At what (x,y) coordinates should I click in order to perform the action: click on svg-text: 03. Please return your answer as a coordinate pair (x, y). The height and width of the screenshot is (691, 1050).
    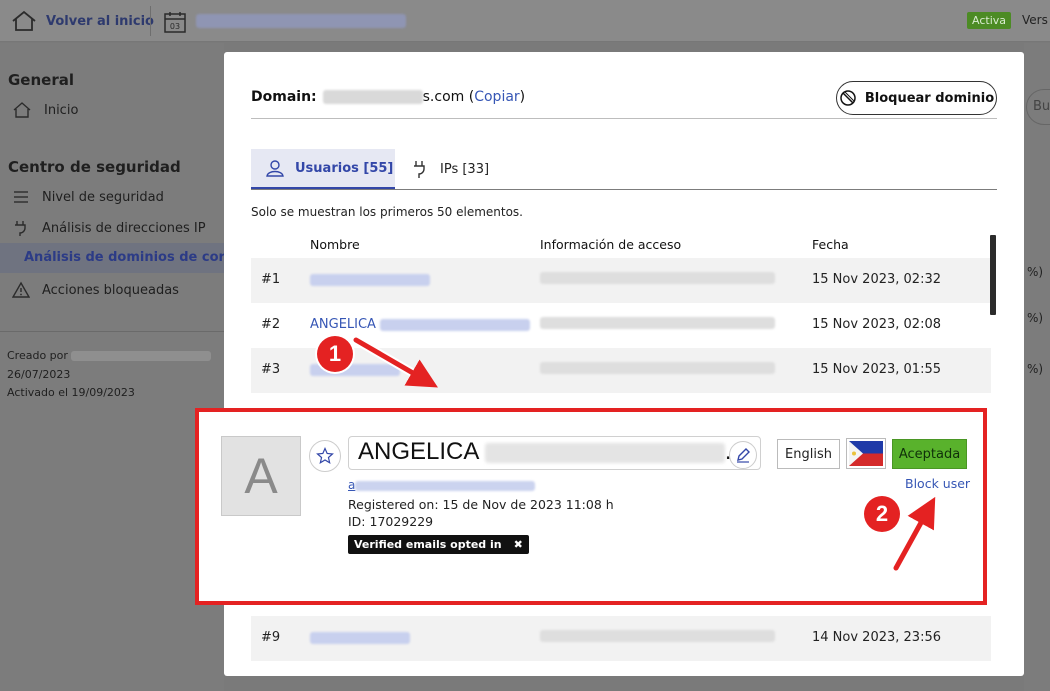
    Looking at the image, I should click on (175, 26).